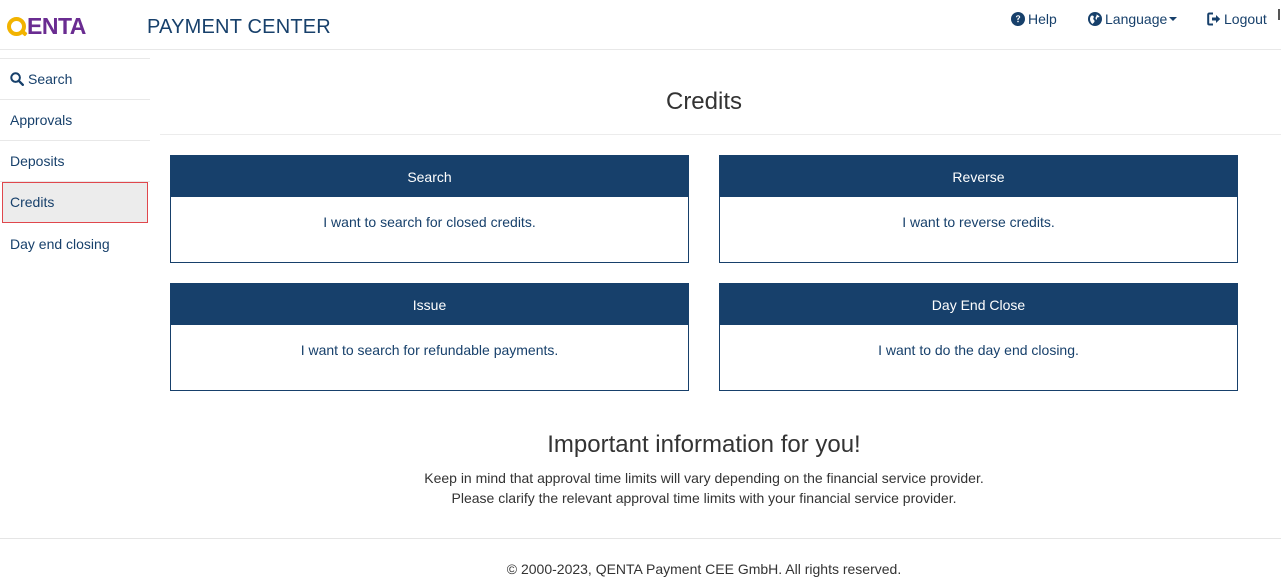 Image resolution: width=1281 pixels, height=582 pixels. What do you see at coordinates (37, 161) in the screenshot?
I see `sidebar-item-label: Deposits` at bounding box center [37, 161].